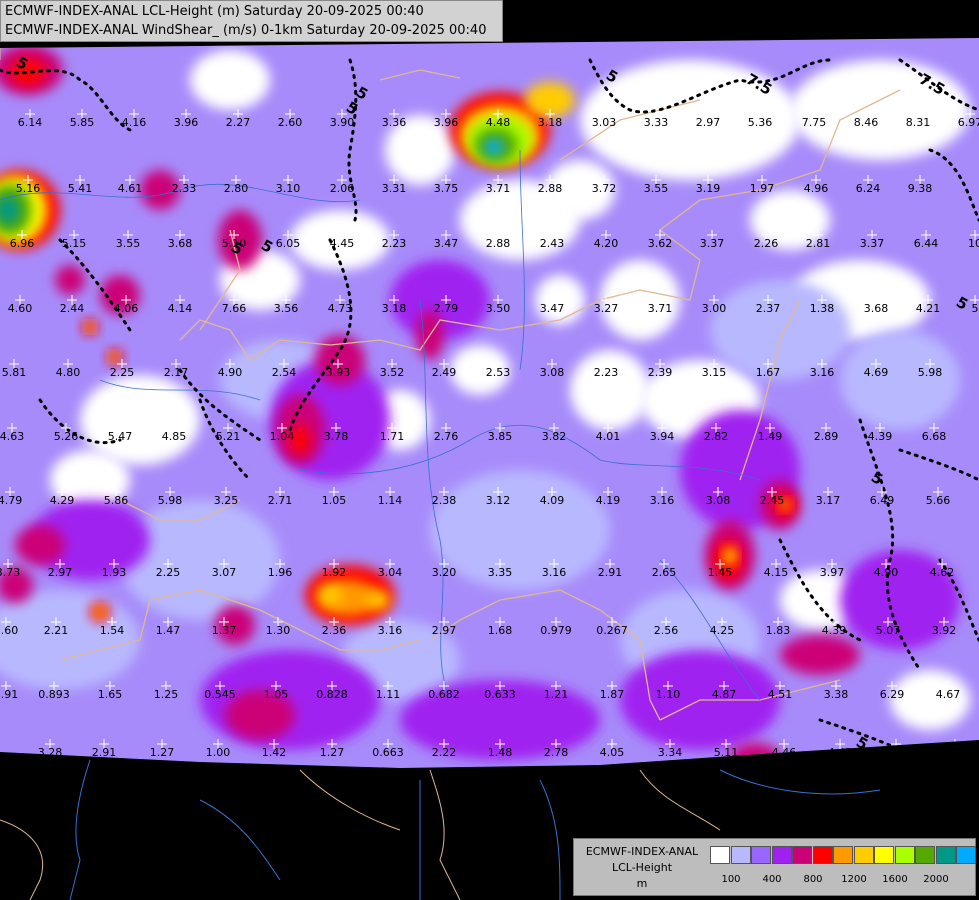  Describe the element at coordinates (766, 243) in the screenshot. I see `station-value: 2.26` at that location.